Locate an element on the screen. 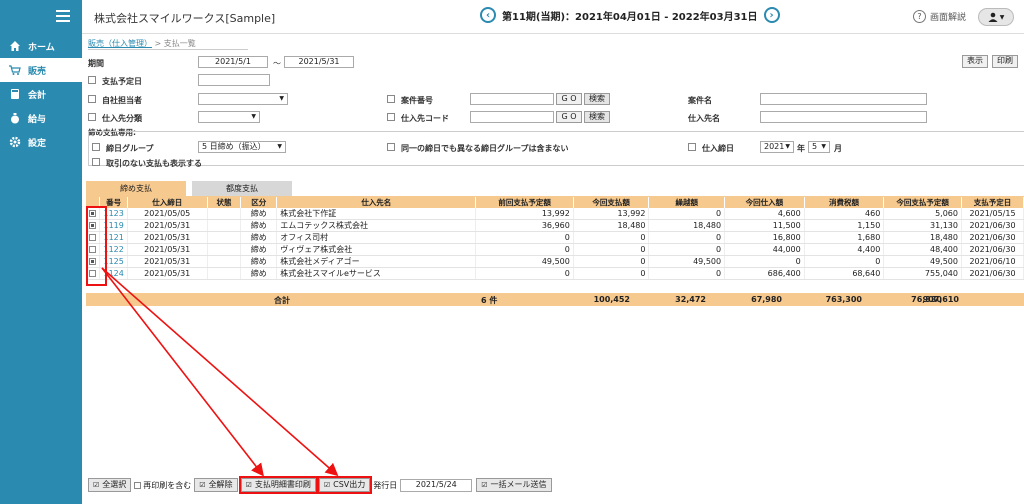 The width and height of the screenshot is (1024, 504). annotation-arrows is located at coordinates (220, 372).